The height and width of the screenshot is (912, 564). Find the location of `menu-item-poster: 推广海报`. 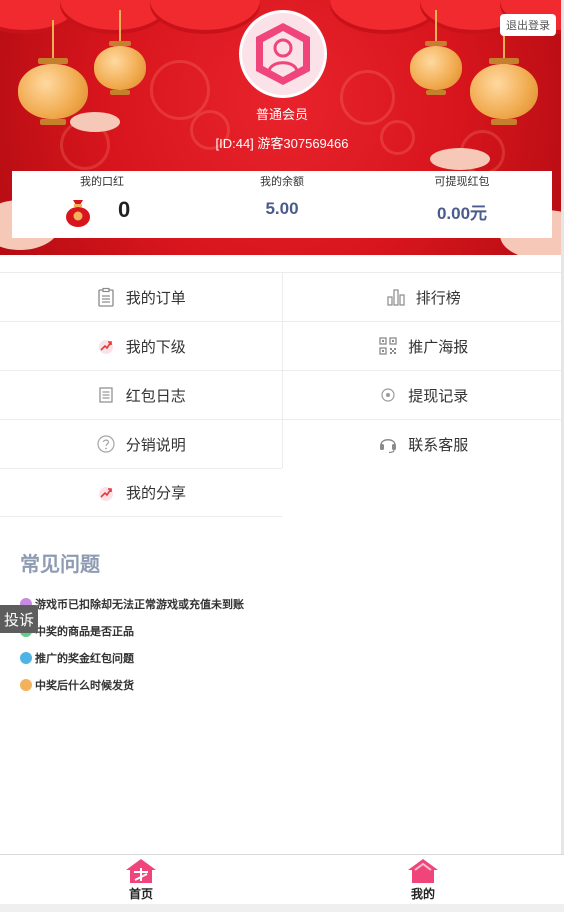

menu-item-poster: 推广海报 is located at coordinates (422, 346).